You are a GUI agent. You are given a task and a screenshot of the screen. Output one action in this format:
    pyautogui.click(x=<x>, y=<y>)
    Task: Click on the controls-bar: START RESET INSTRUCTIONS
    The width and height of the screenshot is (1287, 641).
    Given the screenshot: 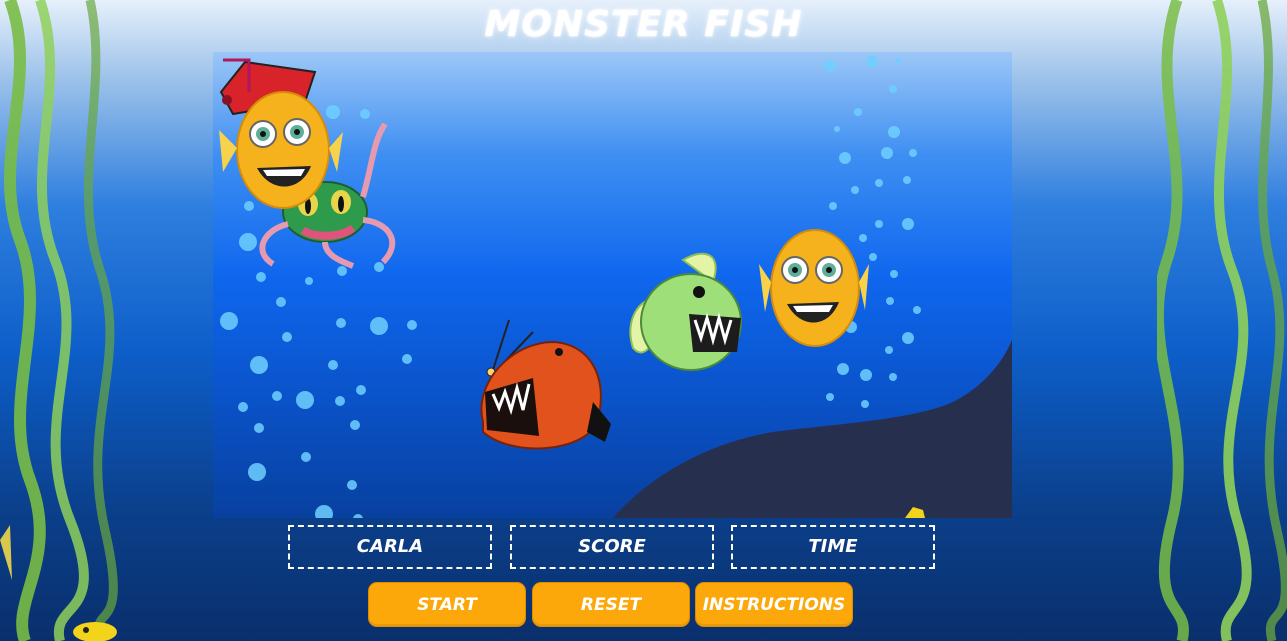 What is the action you would take?
    pyautogui.click(x=613, y=605)
    